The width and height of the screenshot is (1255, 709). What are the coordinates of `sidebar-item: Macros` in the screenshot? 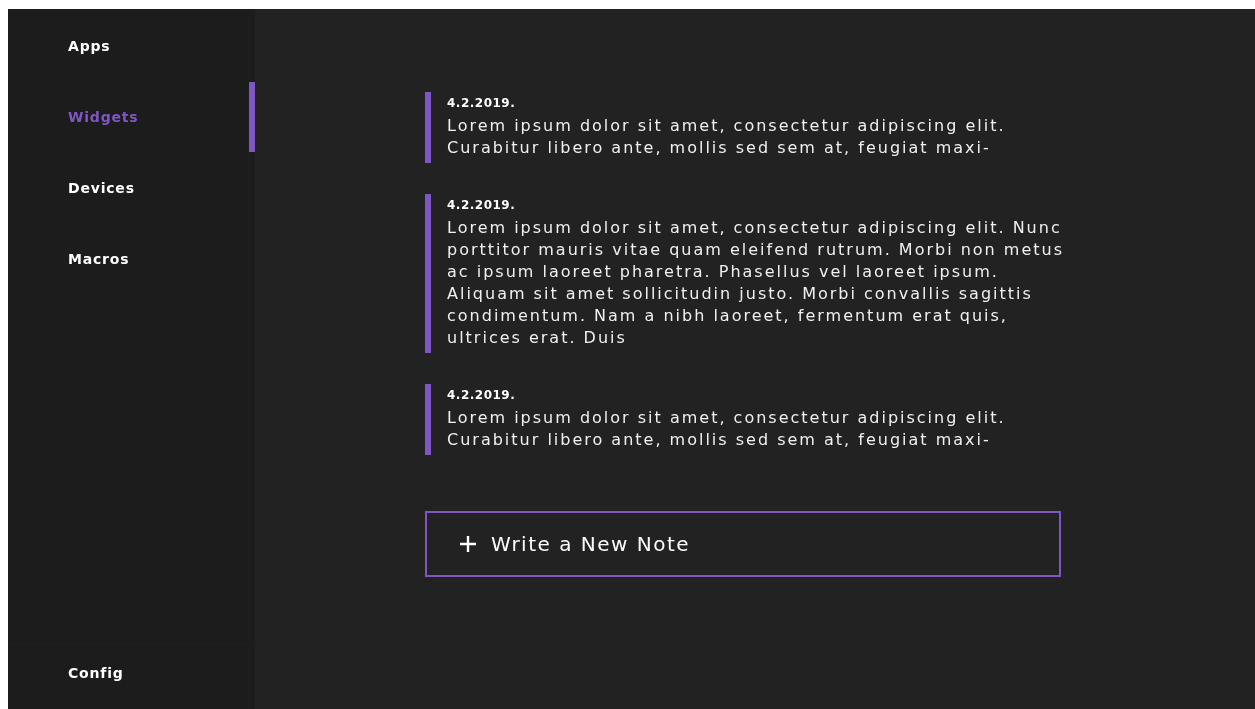 It's located at (131, 259).